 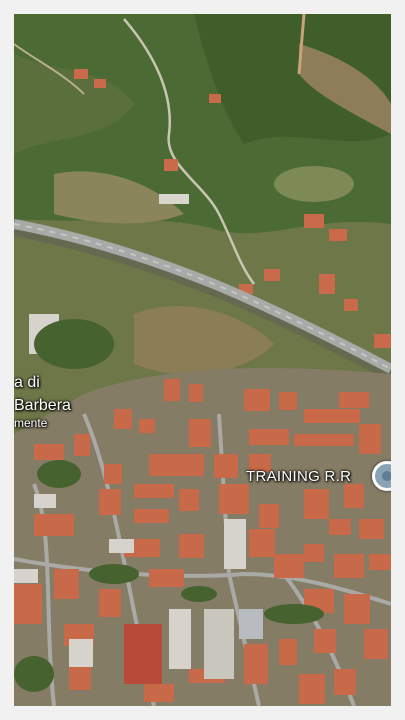 What do you see at coordinates (27, 383) in the screenshot?
I see `place-label-line1: a di` at bounding box center [27, 383].